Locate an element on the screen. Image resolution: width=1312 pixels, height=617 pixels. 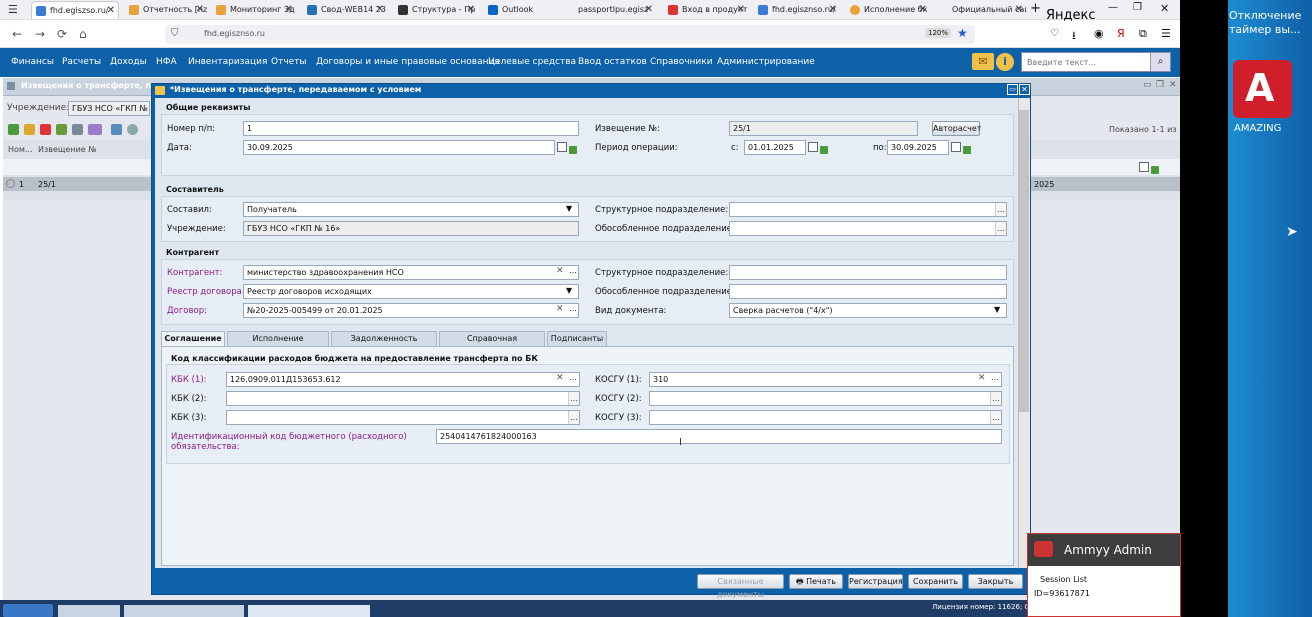
registry-link: Реестр договора: is located at coordinates (206, 292).